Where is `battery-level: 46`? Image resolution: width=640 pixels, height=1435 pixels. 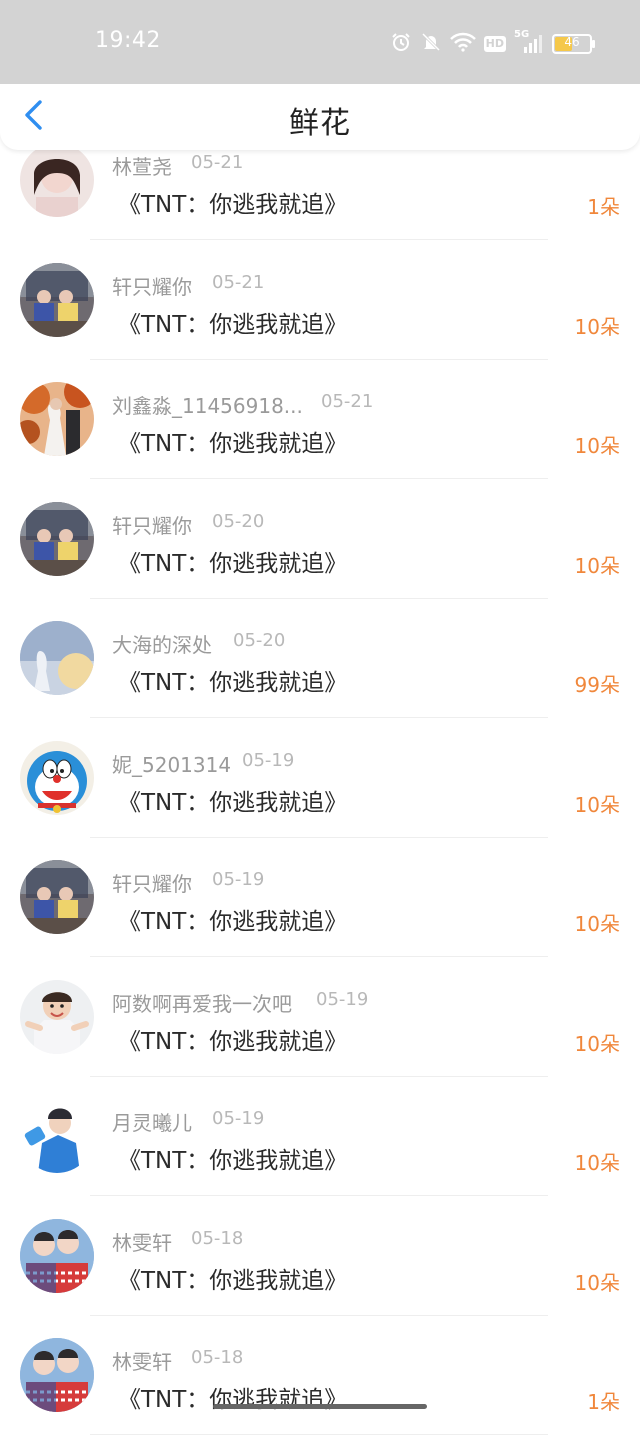 battery-level: 46 is located at coordinates (572, 42).